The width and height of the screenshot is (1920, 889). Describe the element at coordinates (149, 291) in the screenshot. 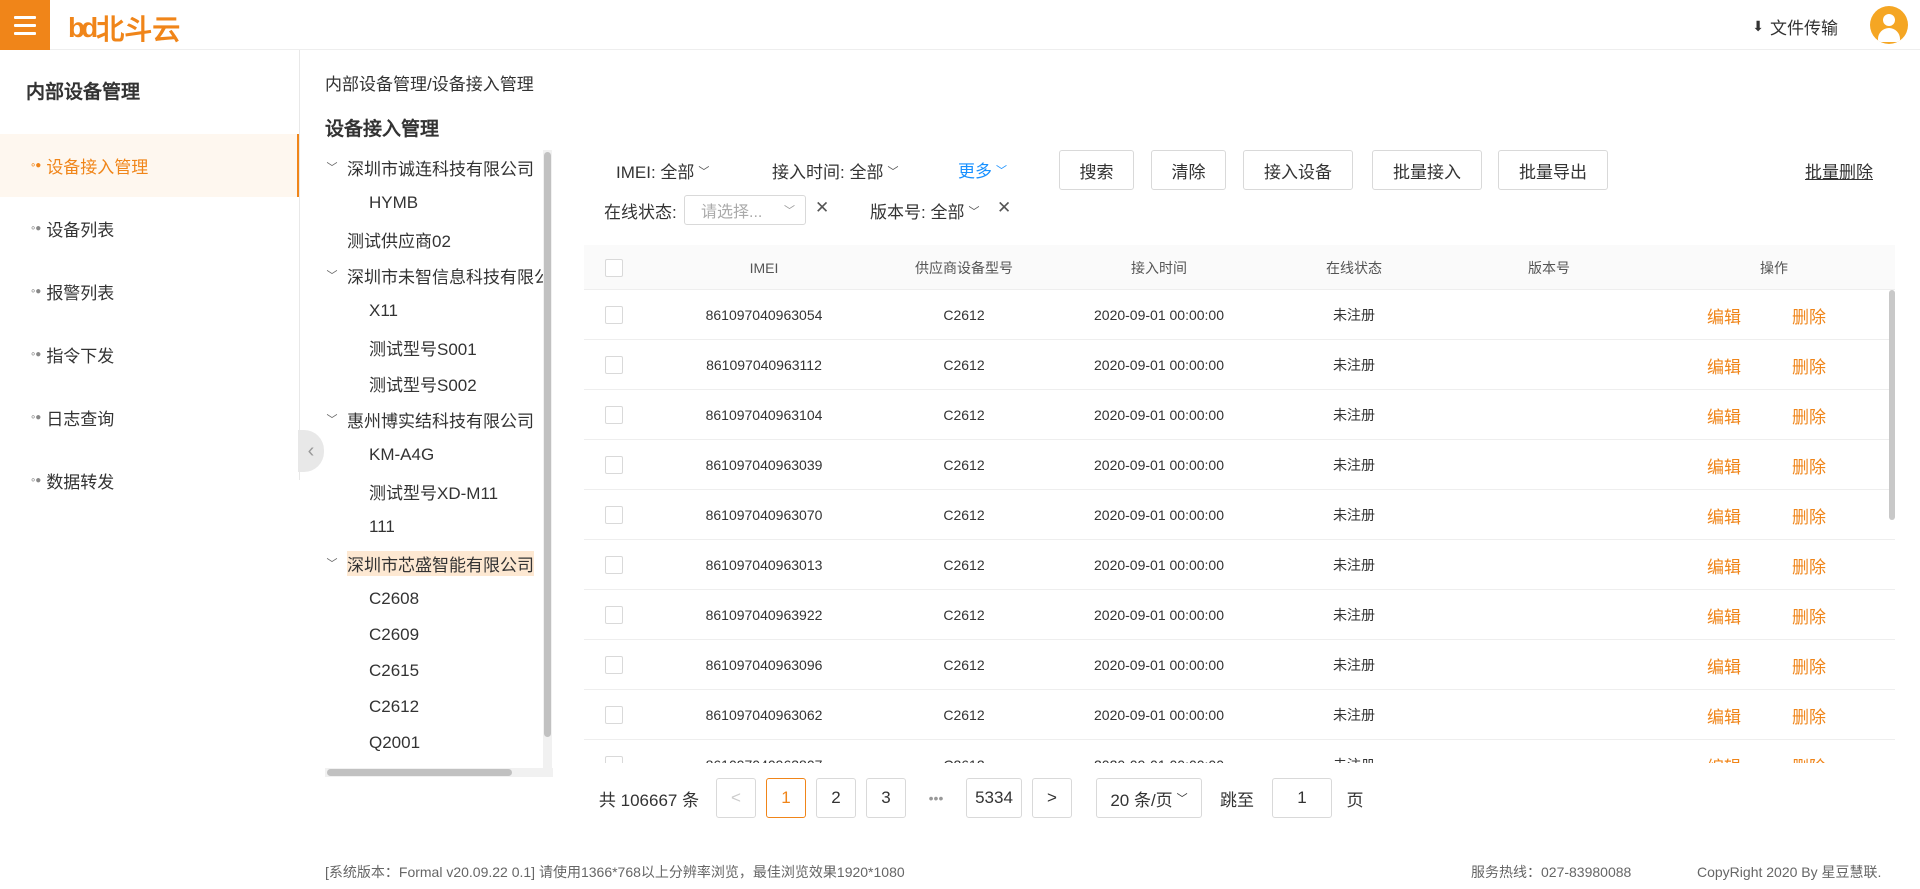

I see `sidebar-item: ∘● 报警列表` at that location.